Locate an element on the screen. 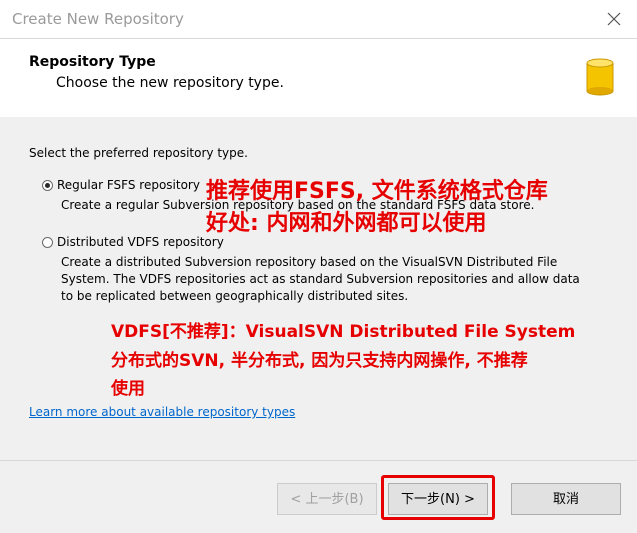 The height and width of the screenshot is (533, 637). option-vdfs-label: Distributed VDFS repository is located at coordinates (140, 242).